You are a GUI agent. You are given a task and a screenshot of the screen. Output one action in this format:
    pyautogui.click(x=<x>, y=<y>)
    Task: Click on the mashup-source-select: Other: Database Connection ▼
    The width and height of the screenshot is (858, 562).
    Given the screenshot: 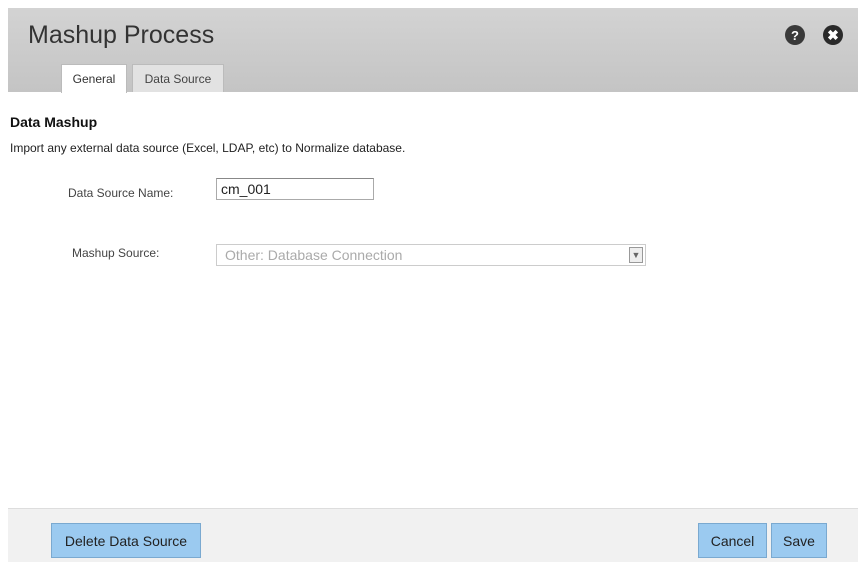 What is the action you would take?
    pyautogui.click(x=431, y=255)
    